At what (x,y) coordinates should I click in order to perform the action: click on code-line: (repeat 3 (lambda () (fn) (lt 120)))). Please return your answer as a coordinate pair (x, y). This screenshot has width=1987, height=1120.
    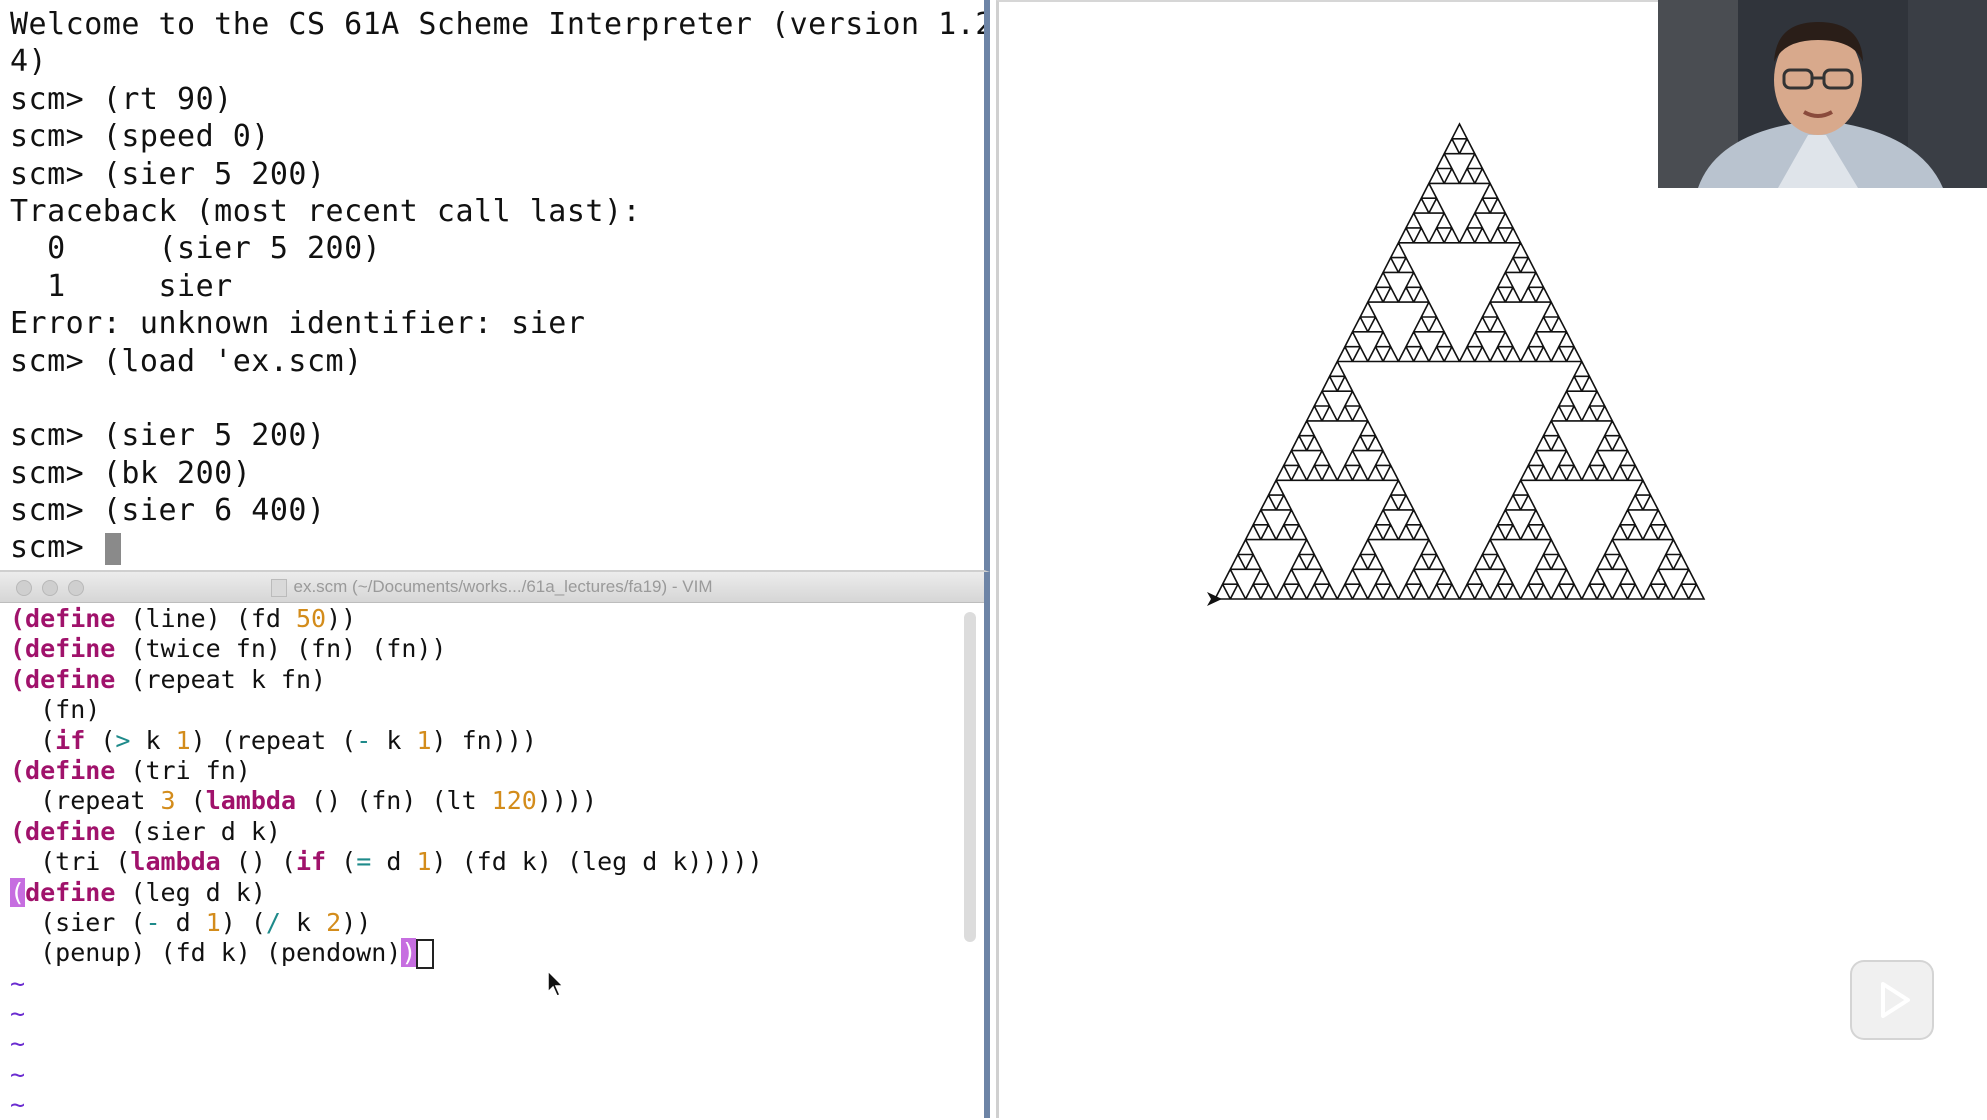
    Looking at the image, I should click on (386, 801).